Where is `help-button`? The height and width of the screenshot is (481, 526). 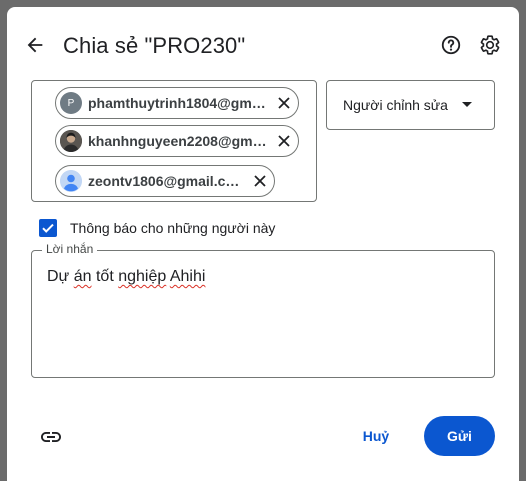 help-button is located at coordinates (451, 45).